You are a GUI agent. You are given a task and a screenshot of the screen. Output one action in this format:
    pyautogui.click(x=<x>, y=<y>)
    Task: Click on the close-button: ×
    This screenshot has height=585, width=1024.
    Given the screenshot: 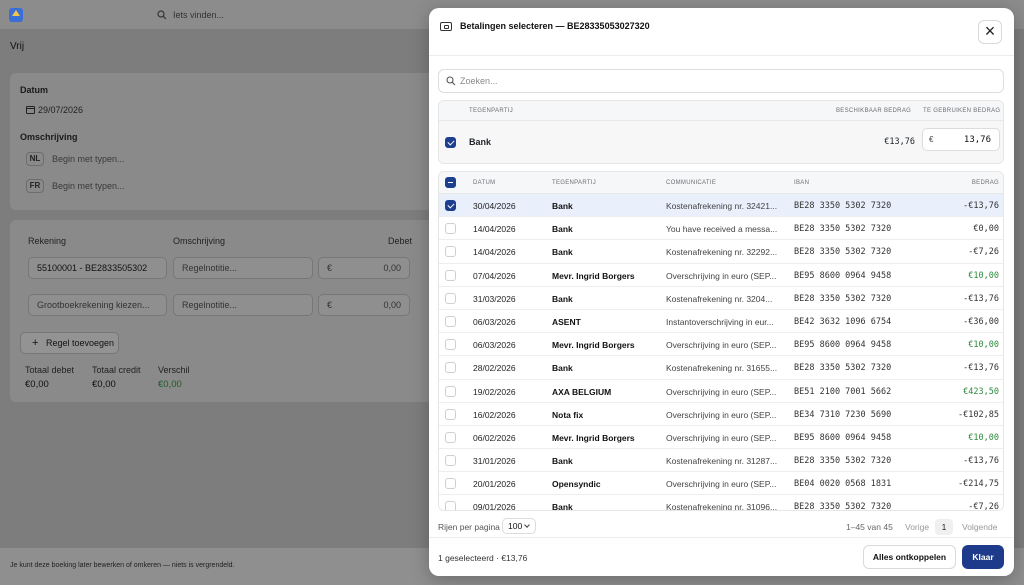 What is the action you would take?
    pyautogui.click(x=990, y=32)
    